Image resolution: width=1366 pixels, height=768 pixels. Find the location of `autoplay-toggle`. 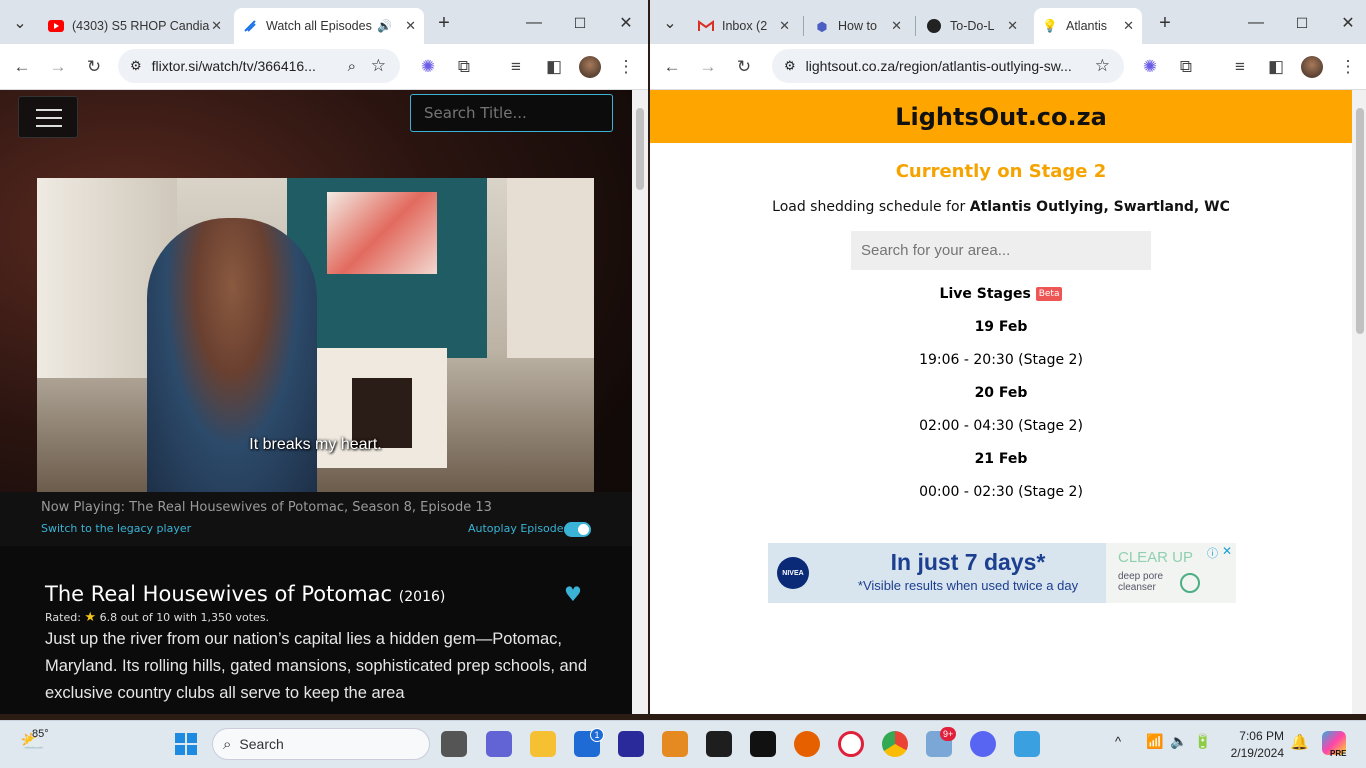

autoplay-toggle is located at coordinates (577, 529).